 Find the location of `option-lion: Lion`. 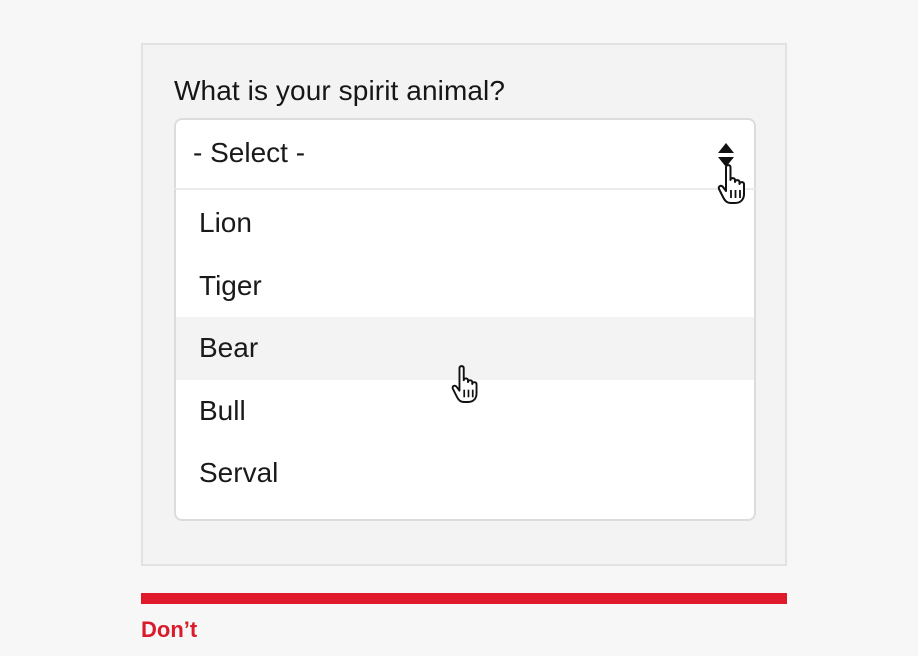

option-lion: Lion is located at coordinates (465, 223).